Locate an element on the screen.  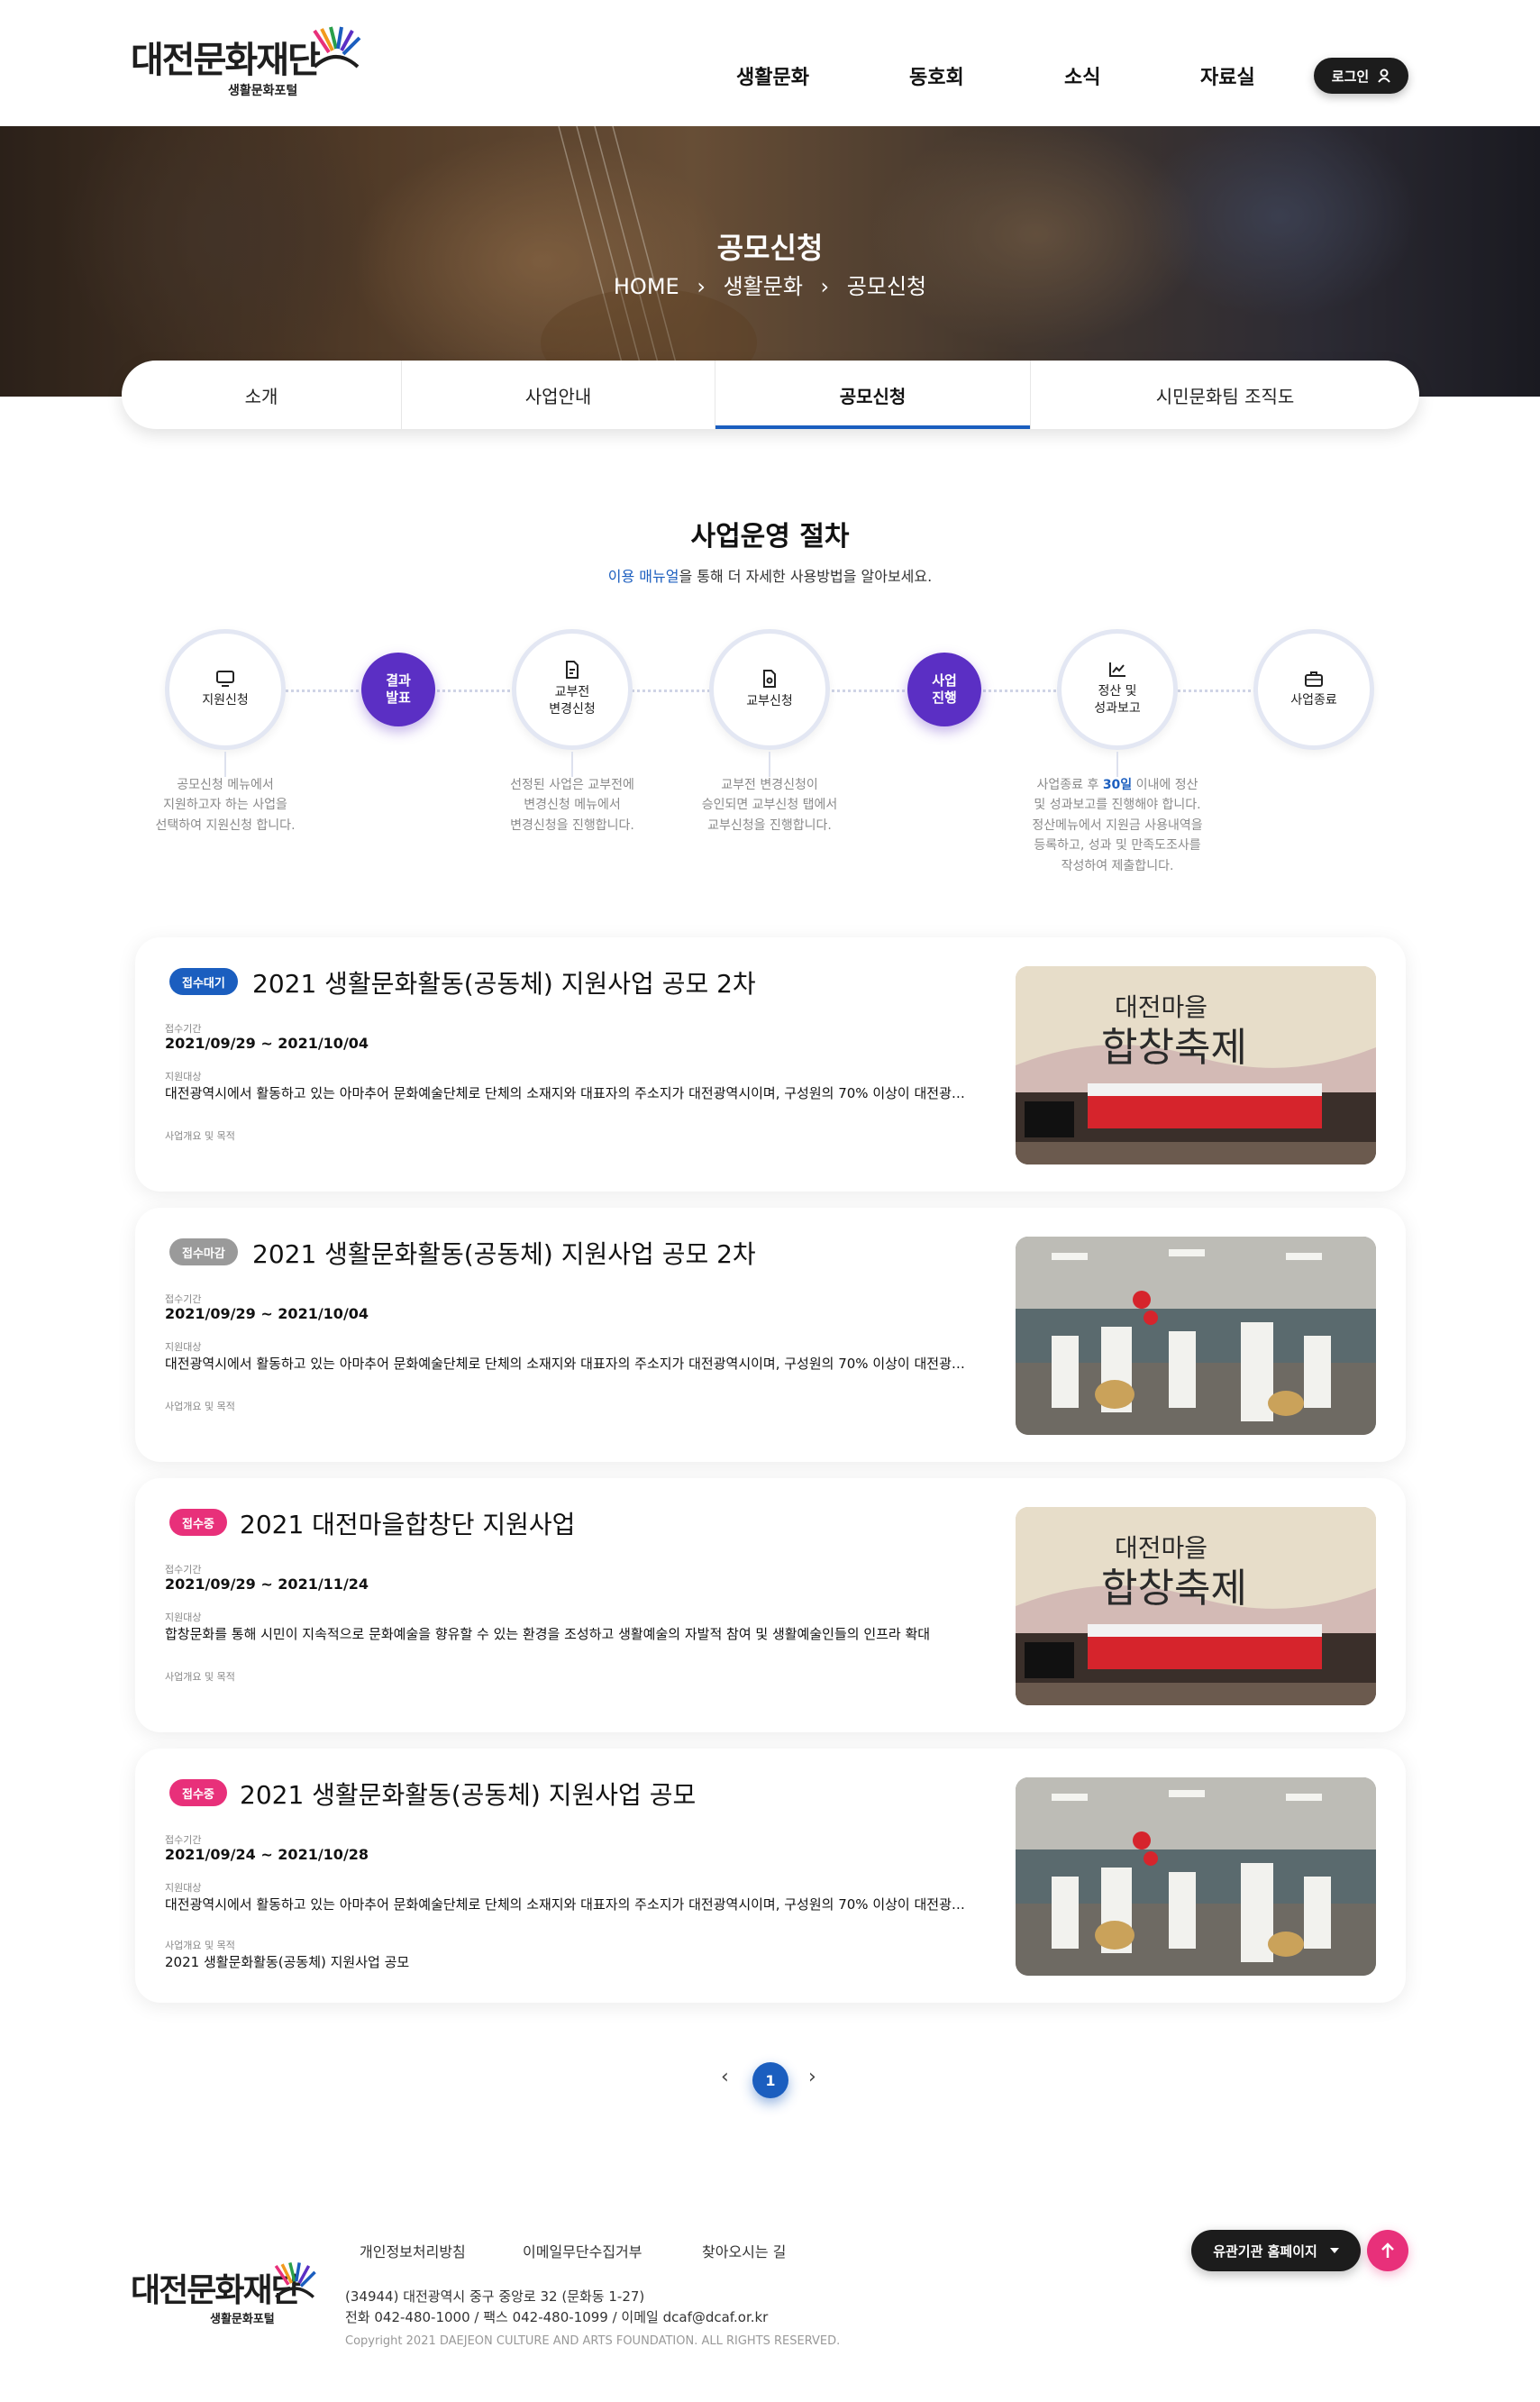
settle-desc-highlight: 30일 is located at coordinates (1117, 785).